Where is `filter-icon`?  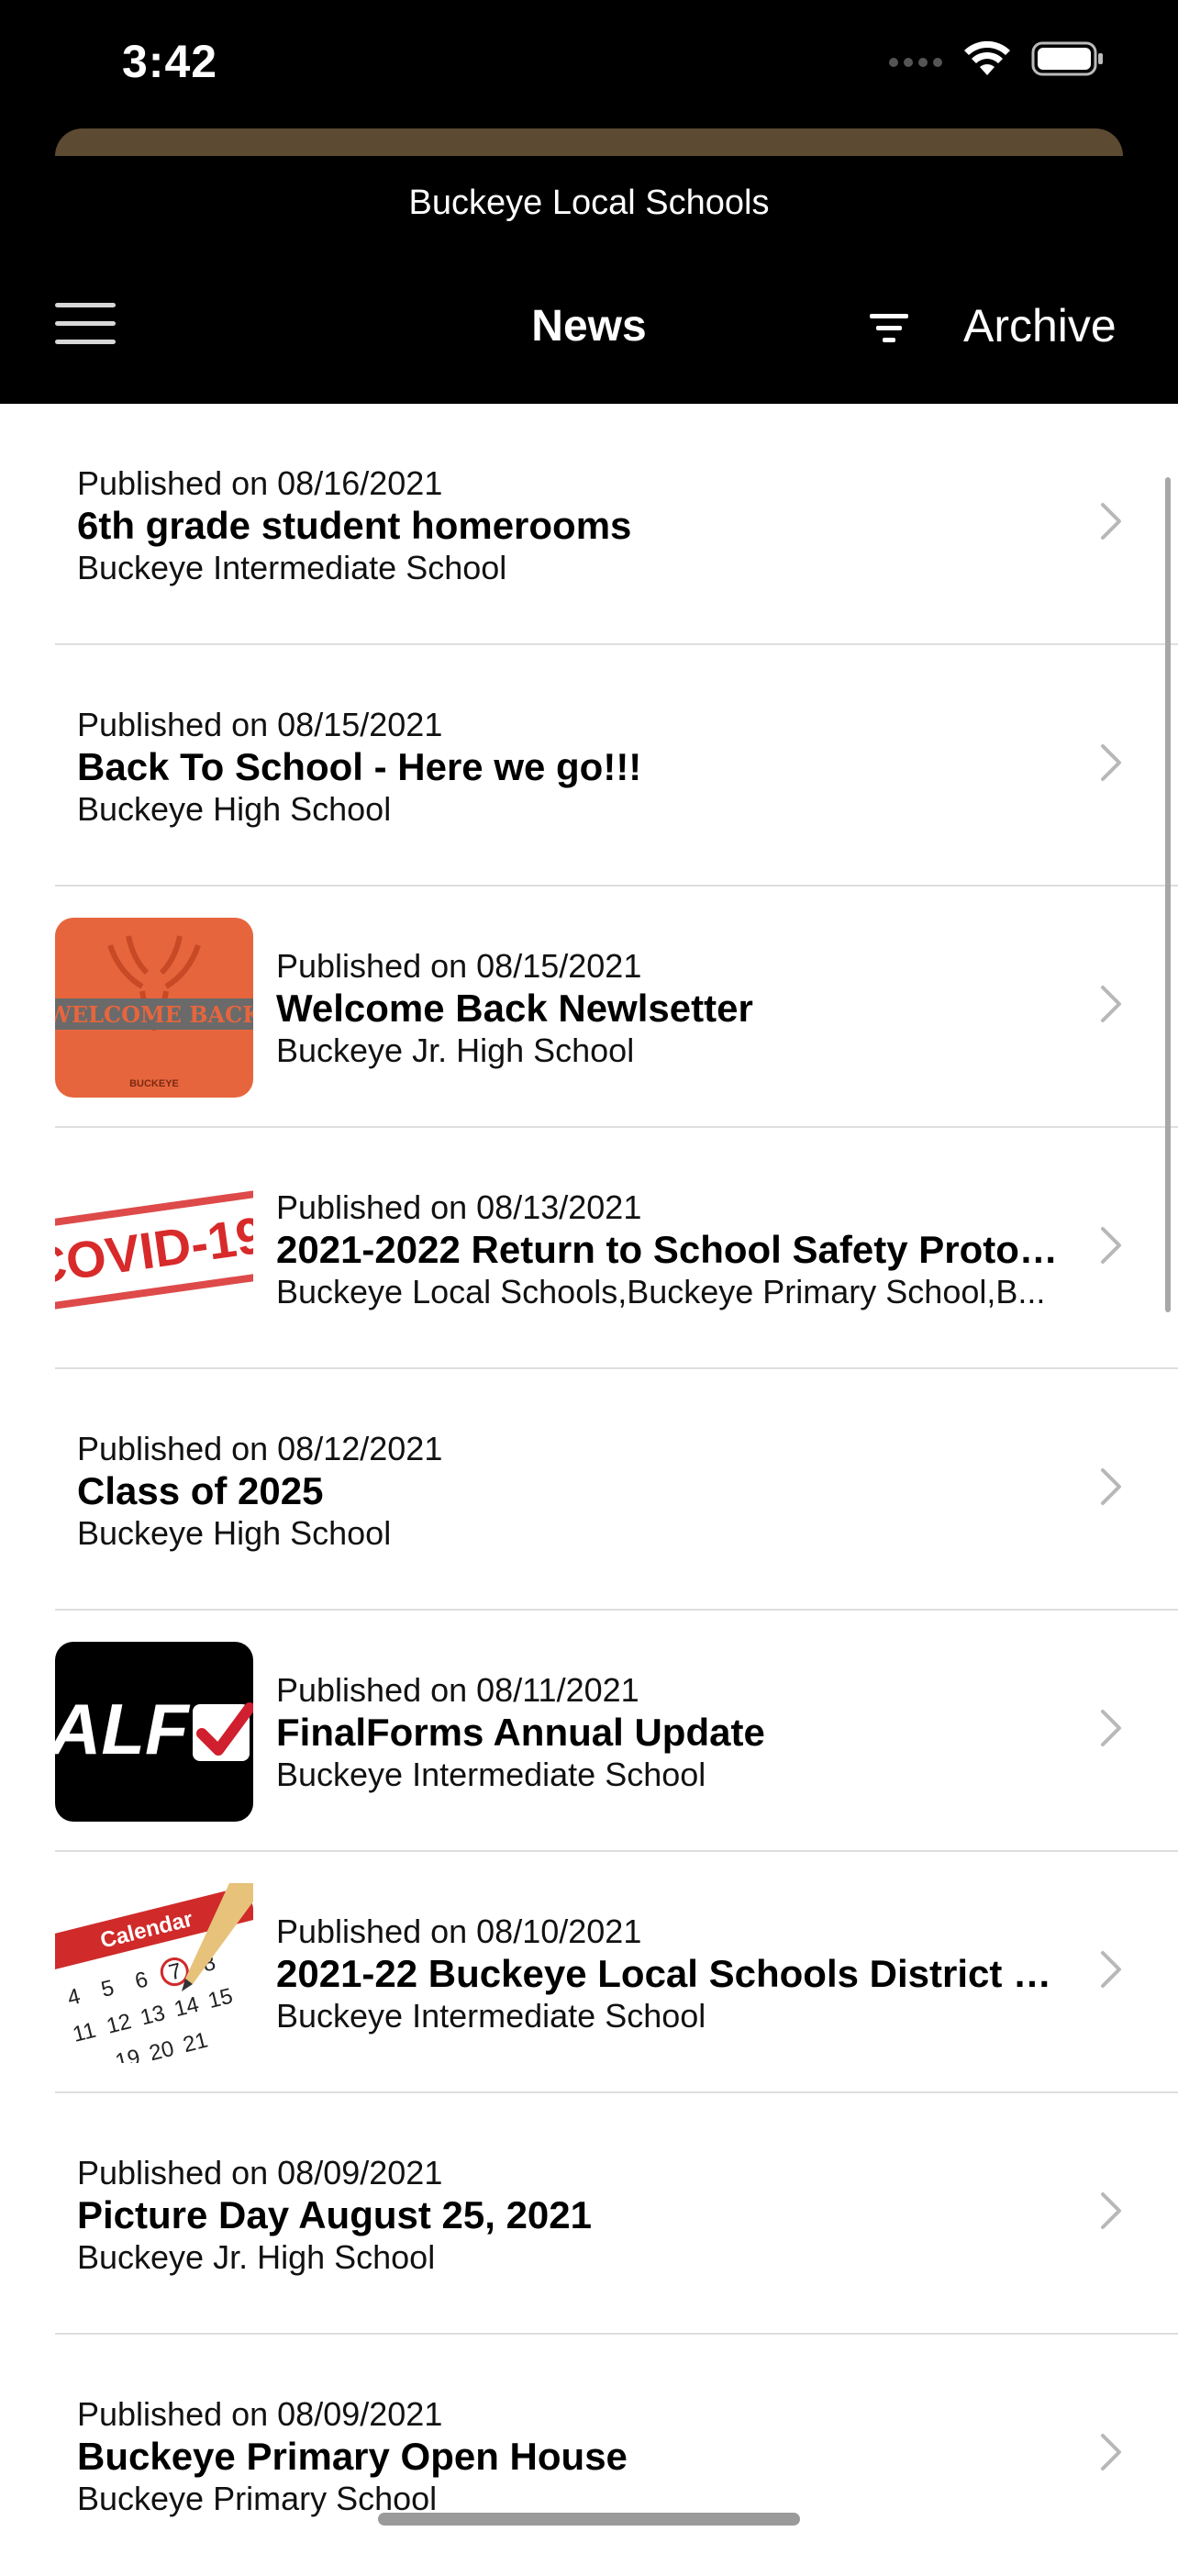 filter-icon is located at coordinates (889, 328).